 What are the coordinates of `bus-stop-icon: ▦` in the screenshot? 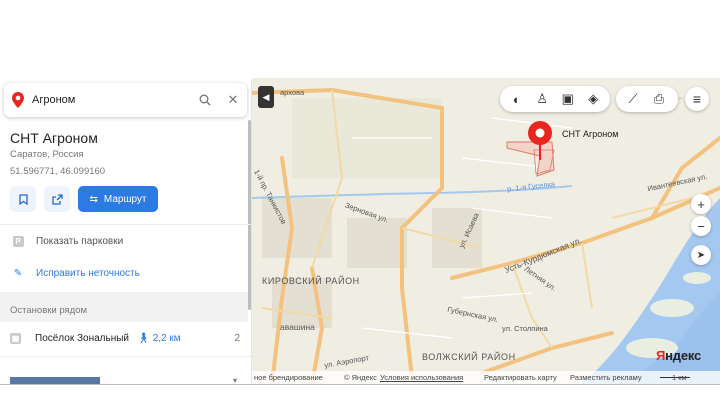 It's located at (15, 338).